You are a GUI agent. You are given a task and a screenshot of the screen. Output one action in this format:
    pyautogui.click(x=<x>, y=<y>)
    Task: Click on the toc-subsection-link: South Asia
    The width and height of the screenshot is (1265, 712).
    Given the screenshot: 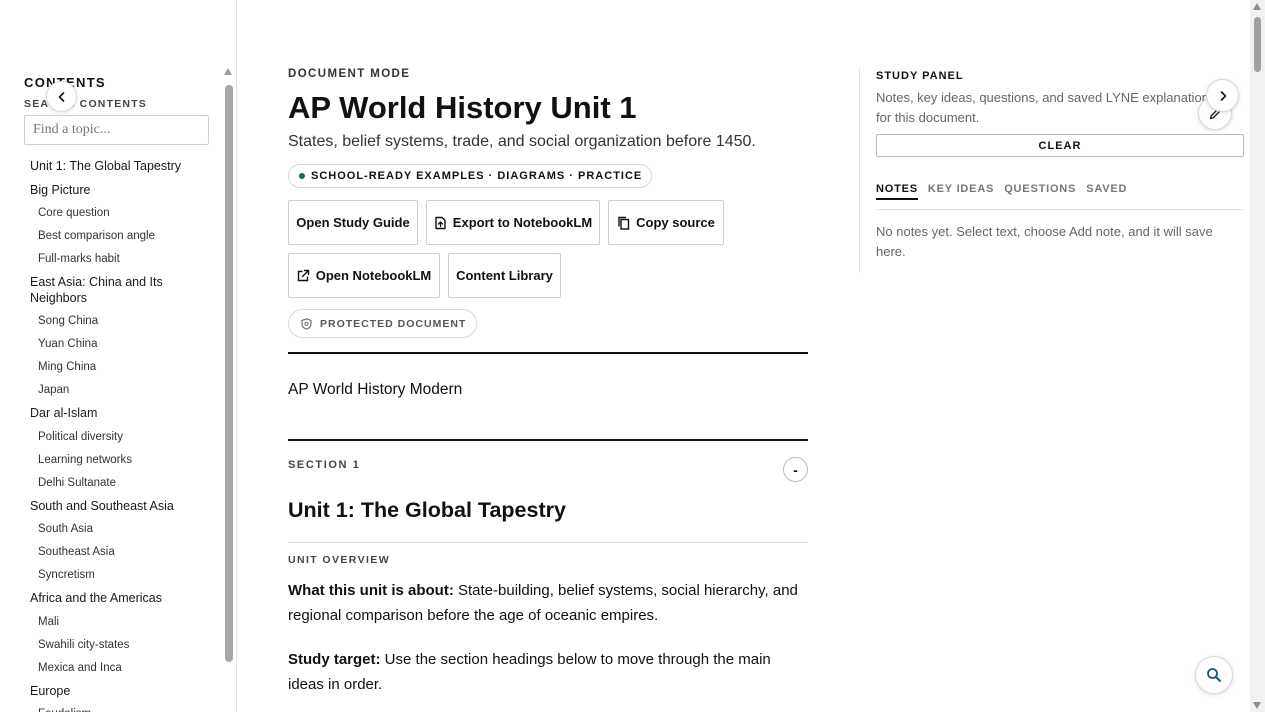 What is the action you would take?
    pyautogui.click(x=111, y=529)
    